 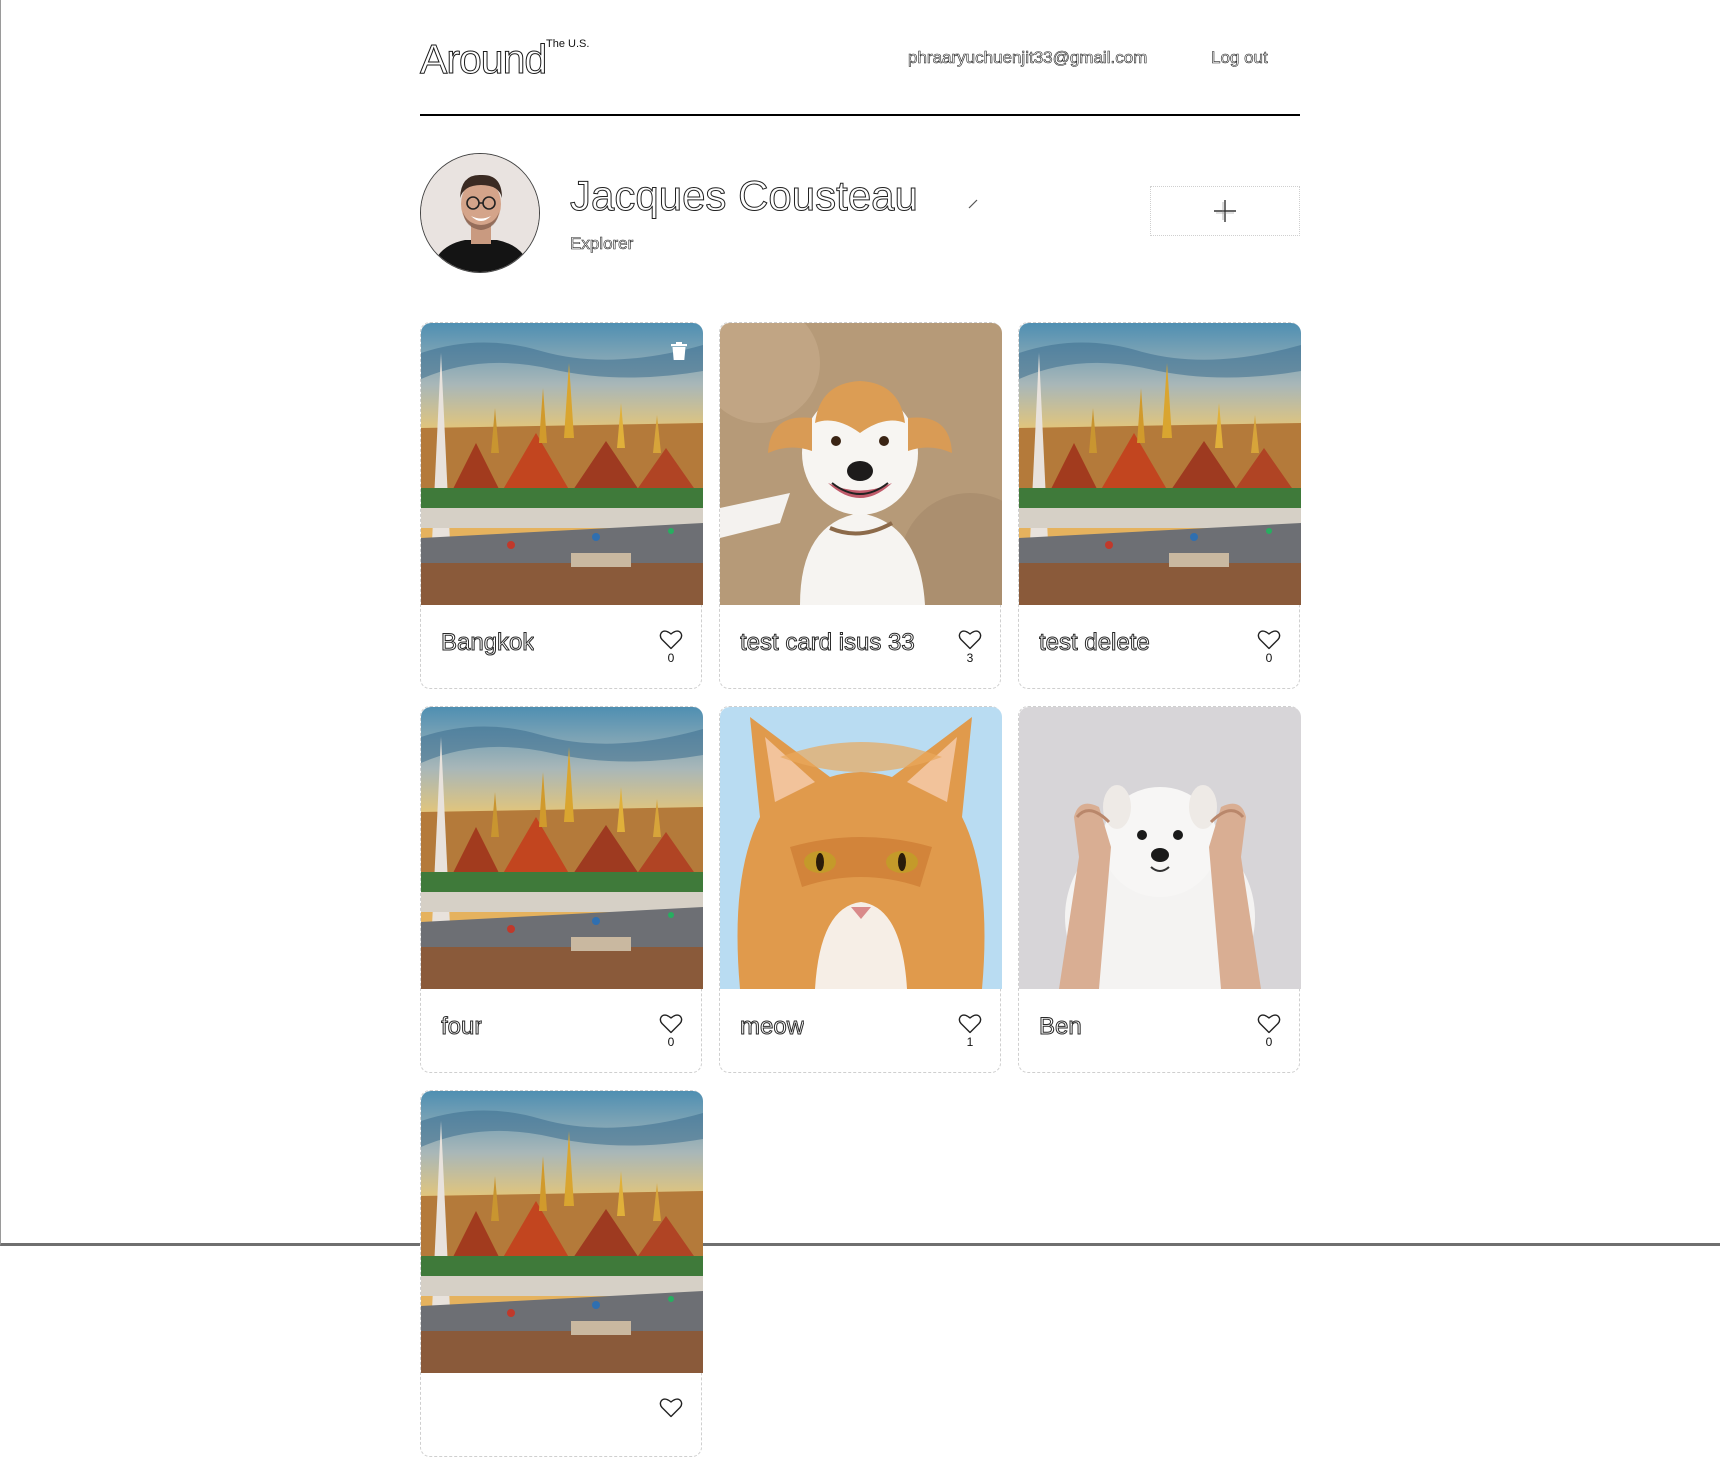 What do you see at coordinates (568, 44) in the screenshot?
I see `logo-superscript: The U.S.` at bounding box center [568, 44].